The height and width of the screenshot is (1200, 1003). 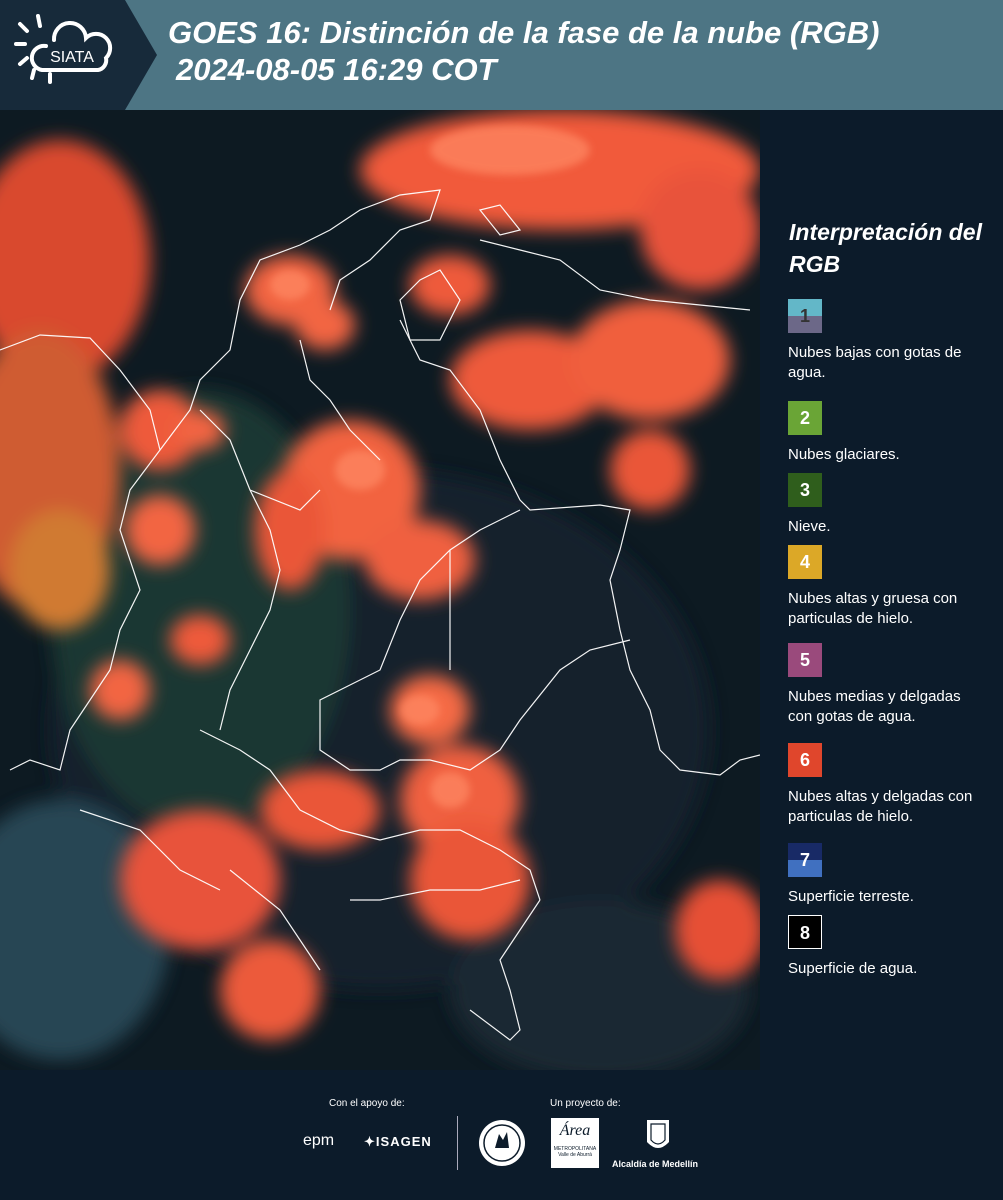 What do you see at coordinates (885, 248) in the screenshot?
I see `legend-title: Interpretación del RGB` at bounding box center [885, 248].